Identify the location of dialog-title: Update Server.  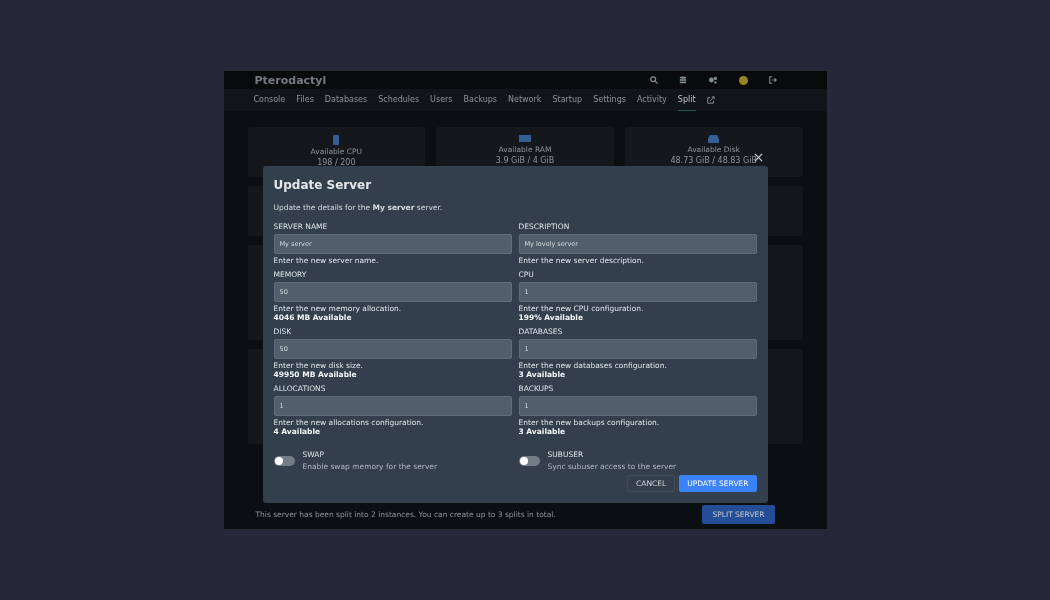
(323, 185).